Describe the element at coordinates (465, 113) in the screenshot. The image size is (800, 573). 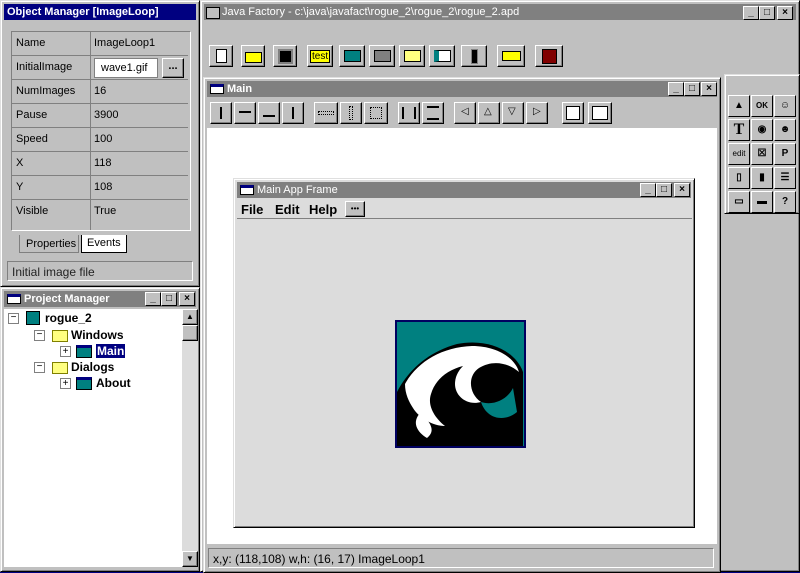
I see `nudge-left-button: ◁` at that location.